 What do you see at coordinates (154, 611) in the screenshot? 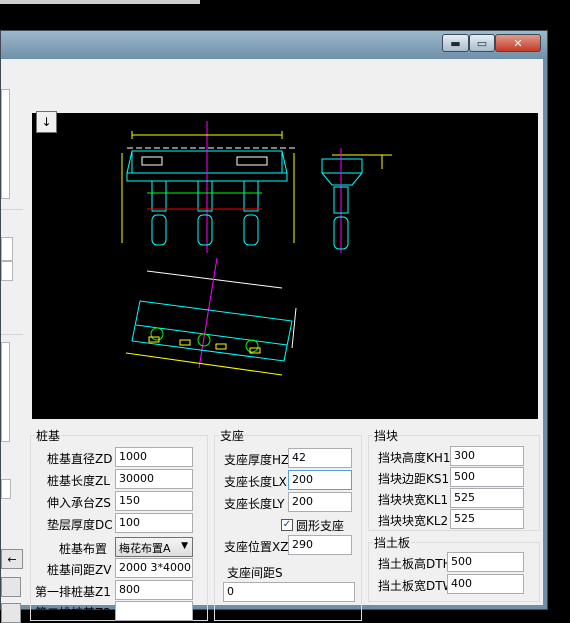
I see `pile-row2-input` at bounding box center [154, 611].